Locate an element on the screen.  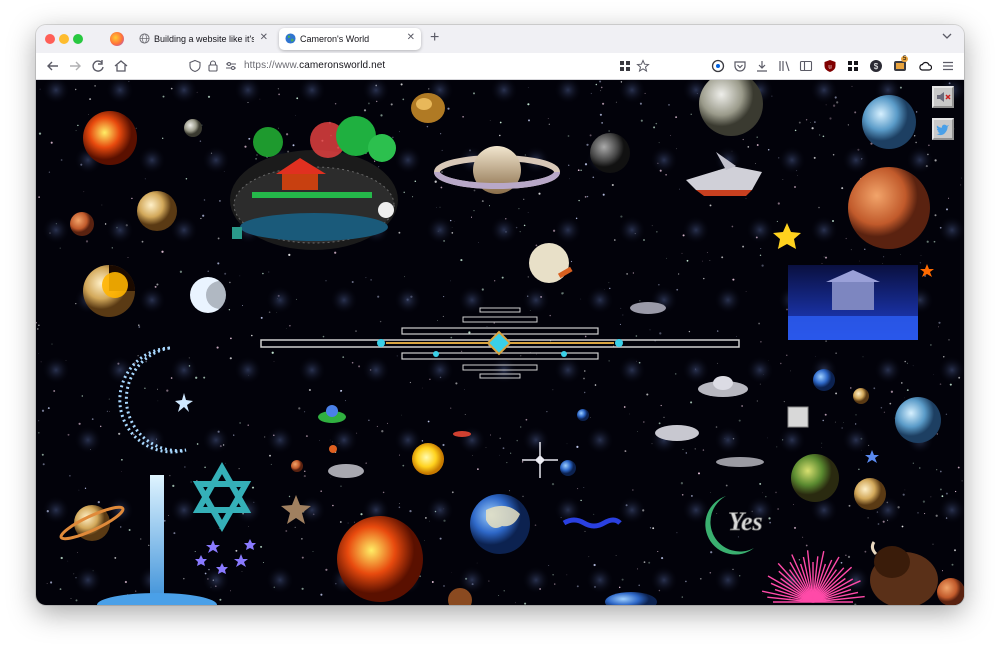
new-tab-button: + is located at coordinates (434, 38).